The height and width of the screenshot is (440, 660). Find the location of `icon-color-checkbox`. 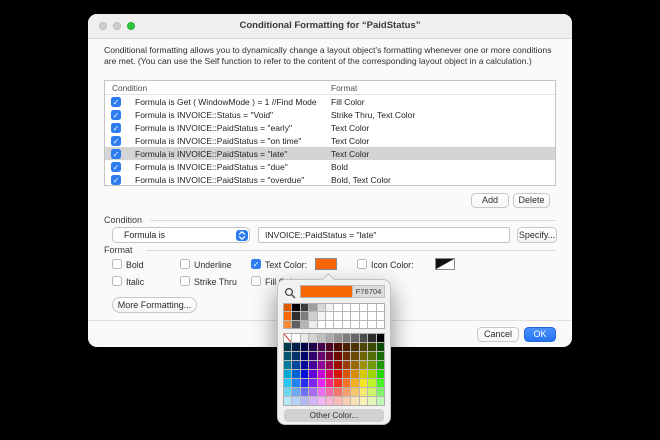

icon-color-checkbox is located at coordinates (362, 264).